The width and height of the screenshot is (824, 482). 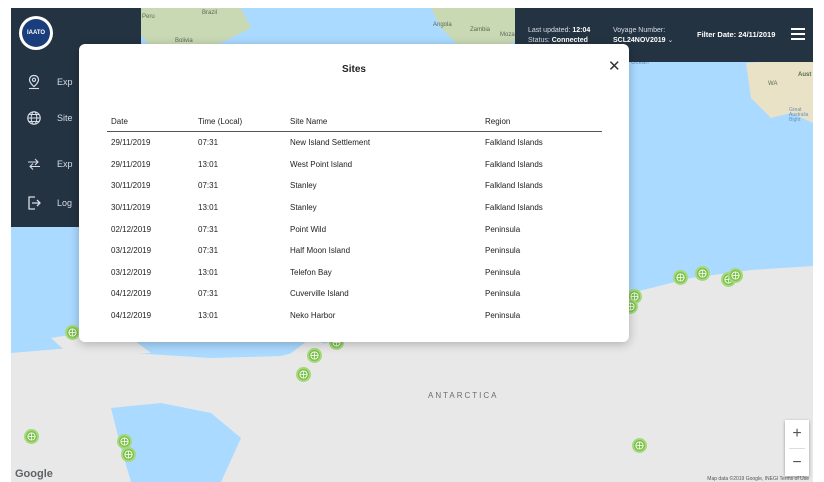 What do you see at coordinates (799, 115) in the screenshot?
I see `map-label-great-australian-bight: Great Australia Bight` at bounding box center [799, 115].